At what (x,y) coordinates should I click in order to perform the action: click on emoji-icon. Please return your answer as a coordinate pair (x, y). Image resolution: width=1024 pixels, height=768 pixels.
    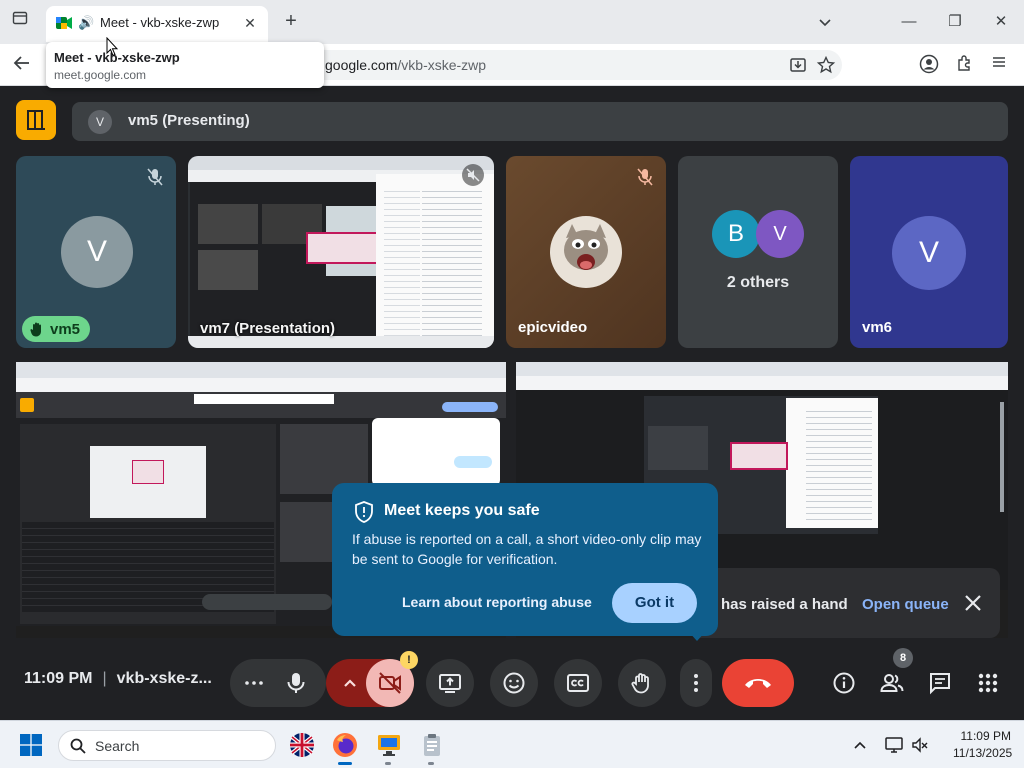
    Looking at the image, I should click on (514, 683).